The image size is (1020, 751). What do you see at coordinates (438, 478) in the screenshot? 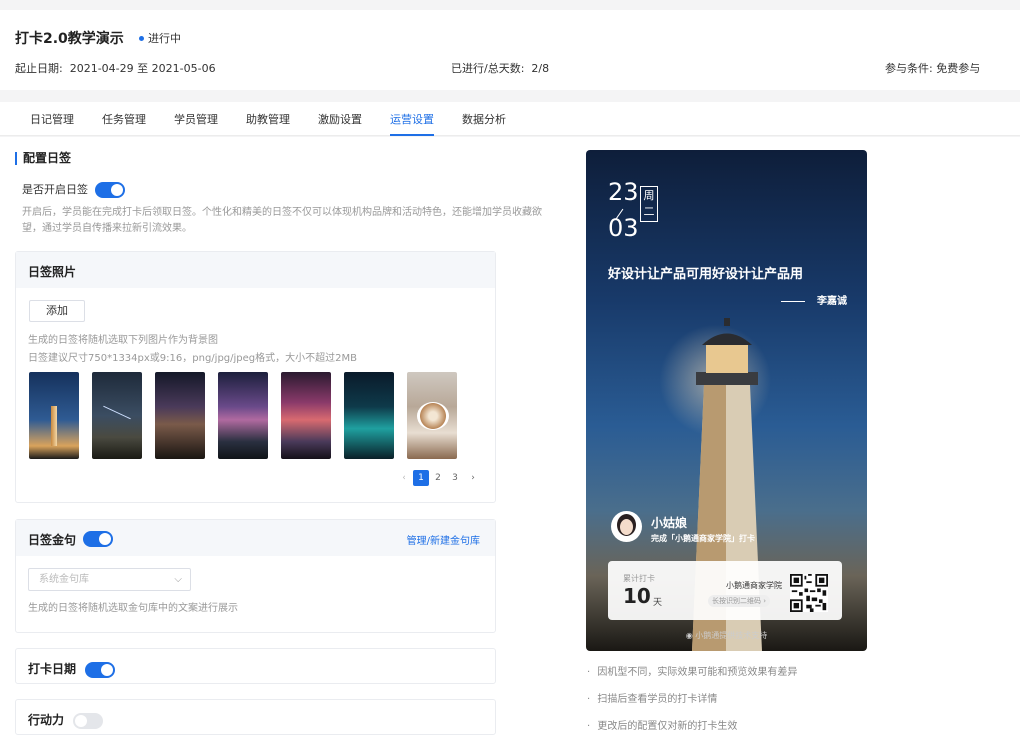
I see `pagination-page-2: 2` at bounding box center [438, 478].